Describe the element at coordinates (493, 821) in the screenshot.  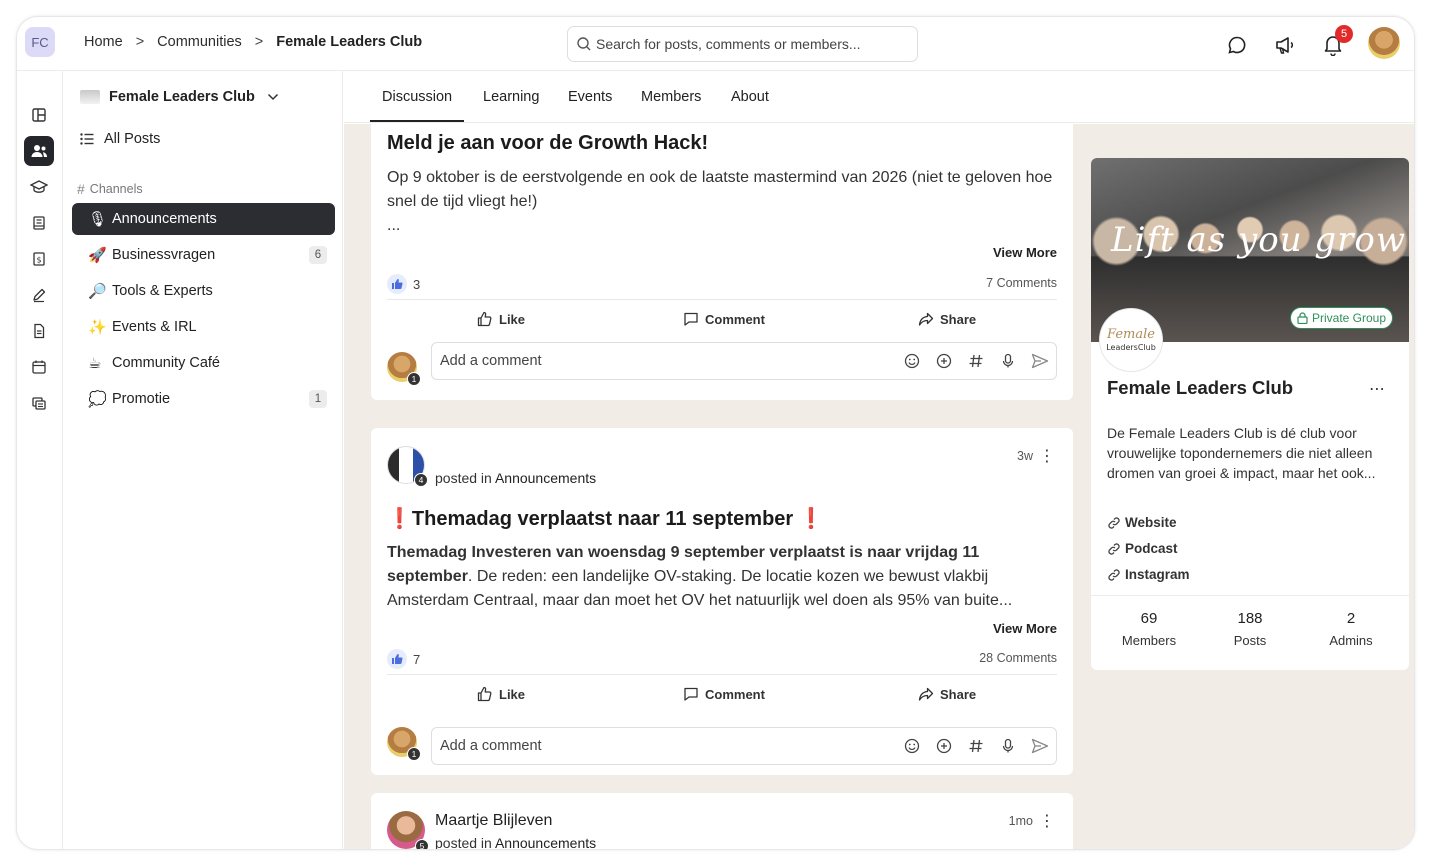
I see `author-name: Maartje Blijleven` at that location.